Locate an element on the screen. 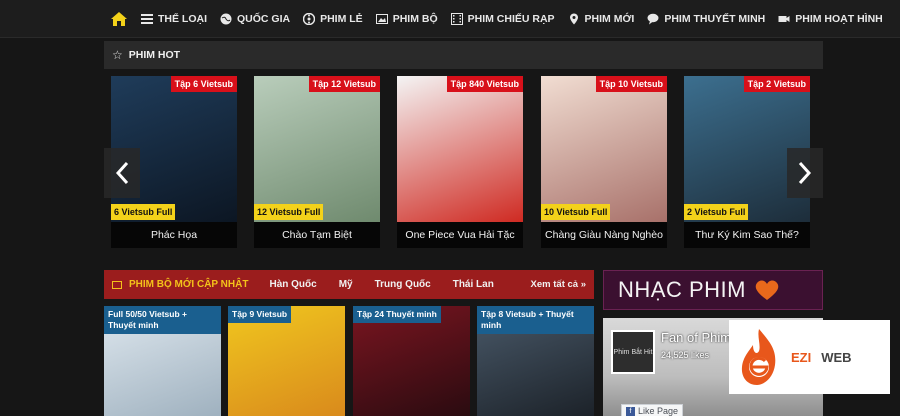 The height and width of the screenshot is (416, 900). nav-item-label: PHIM LẺ is located at coordinates (341, 19).